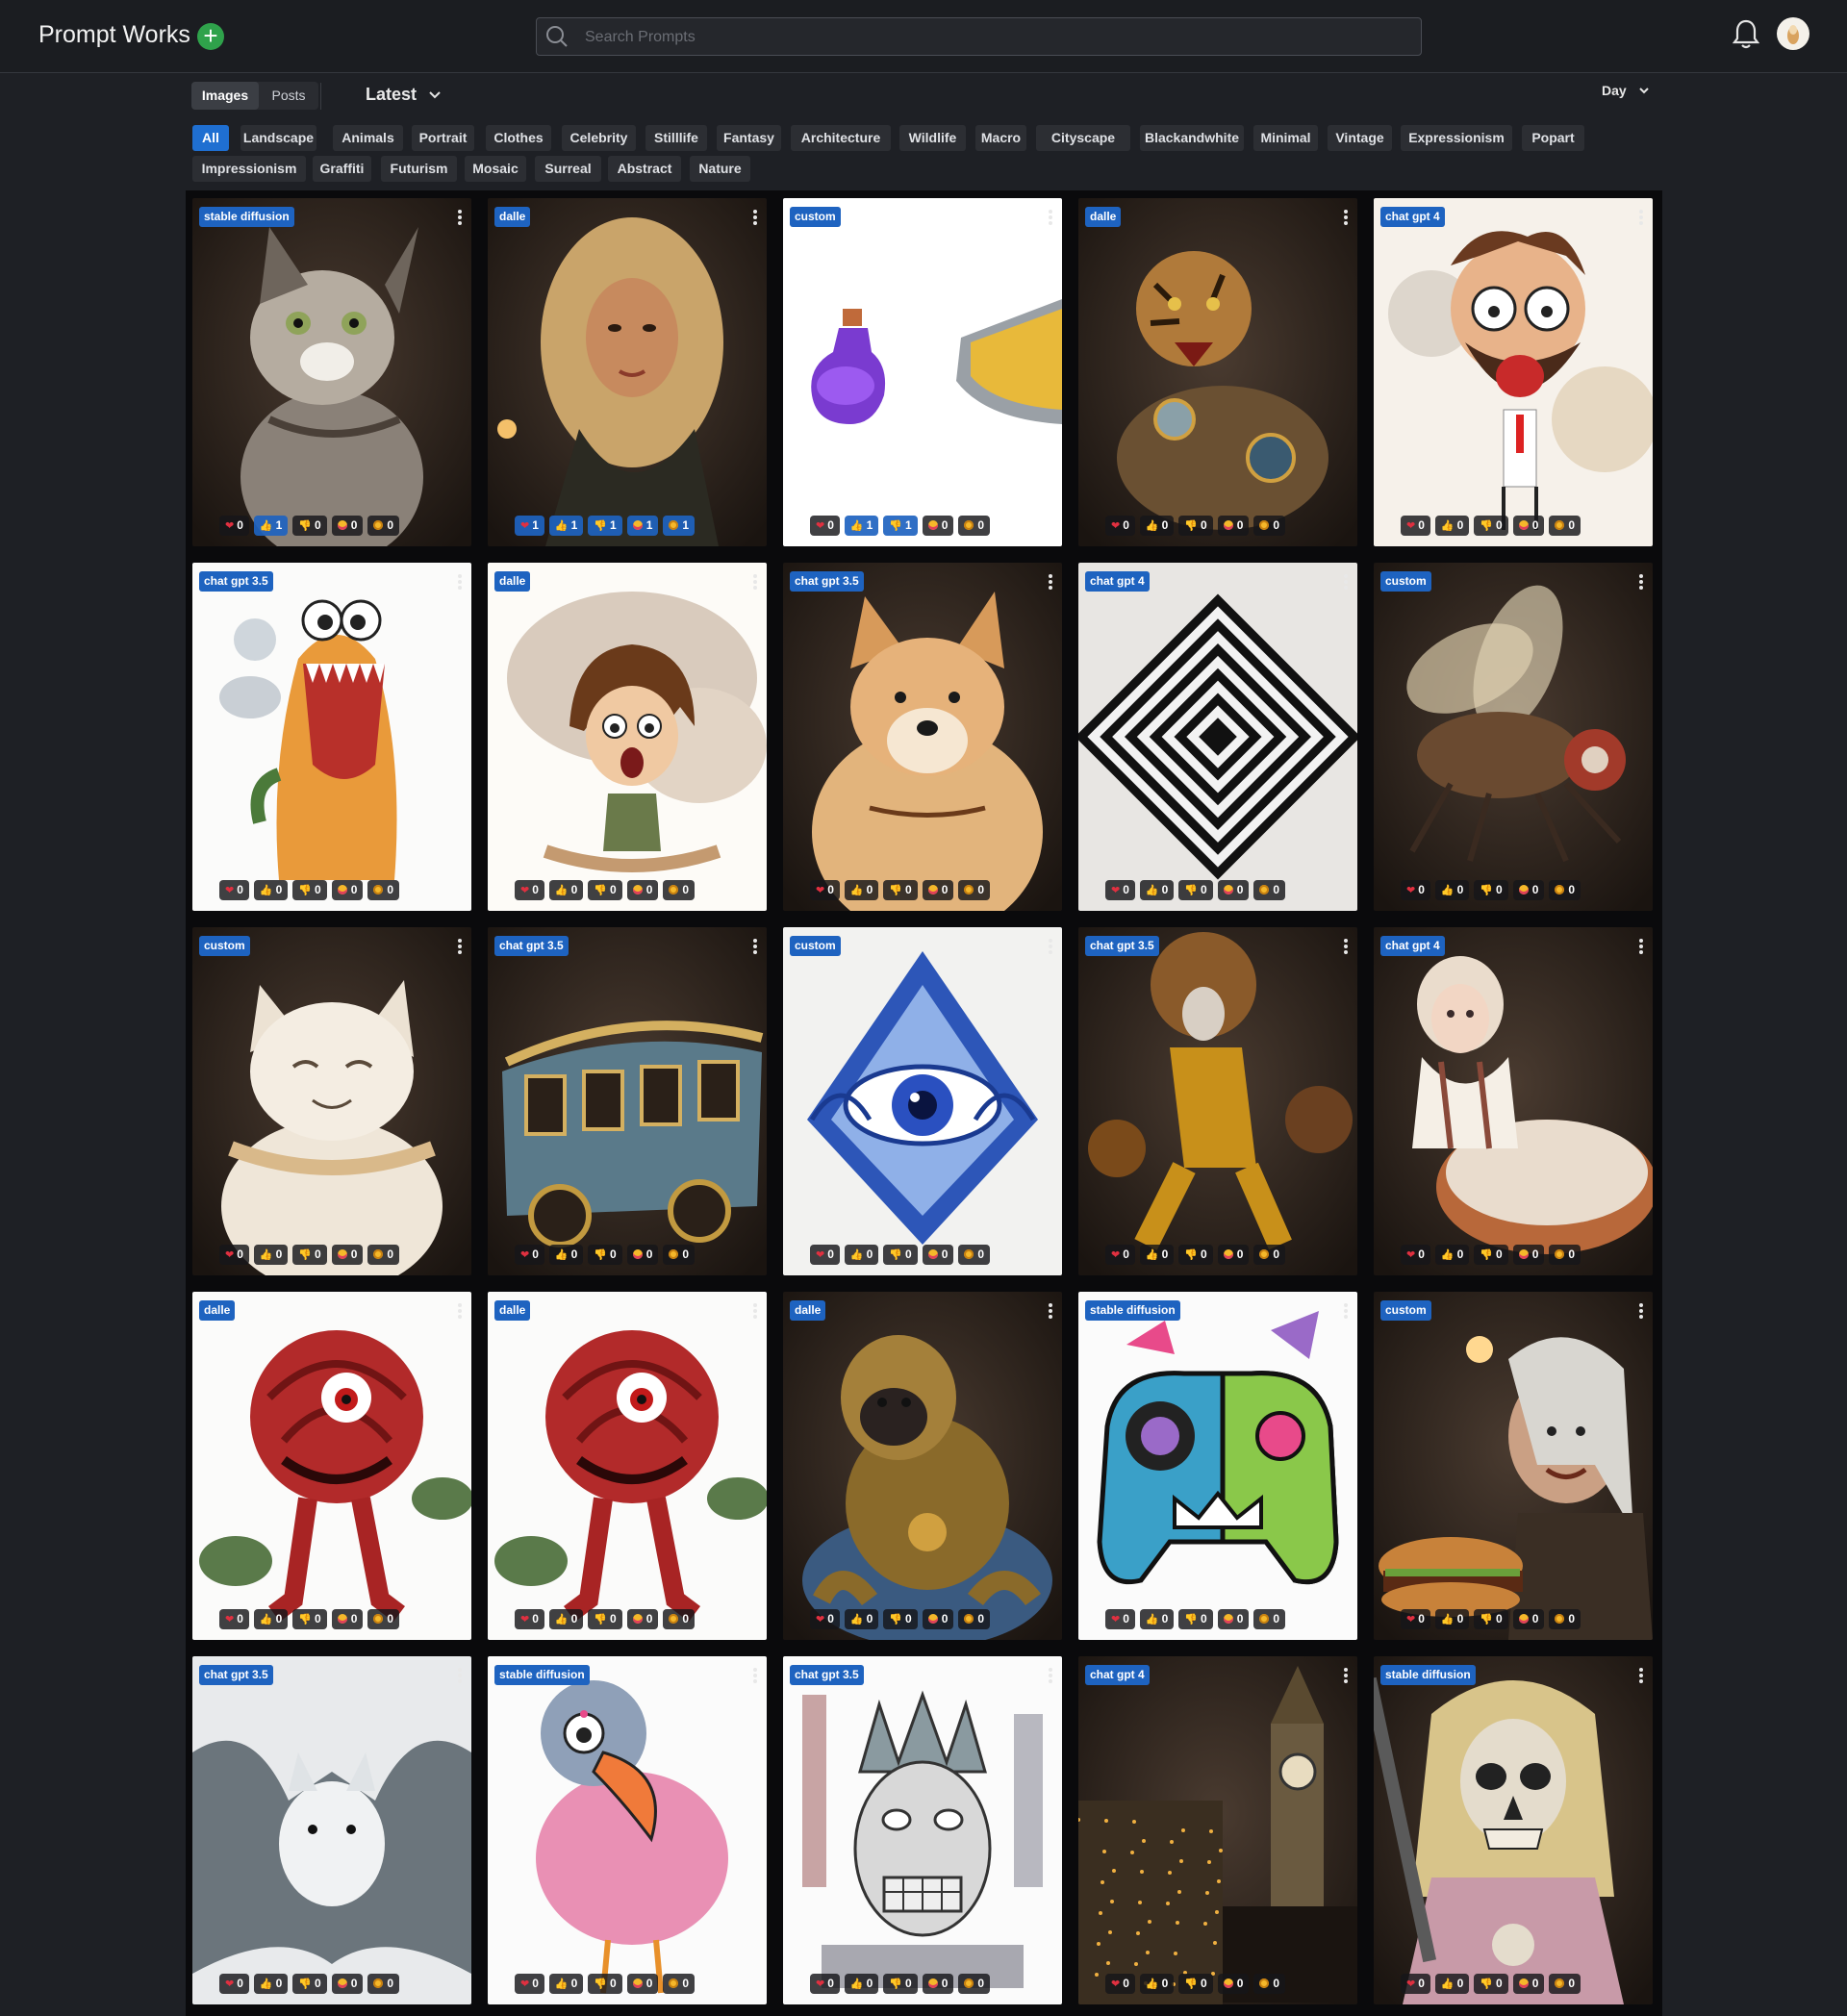  Describe the element at coordinates (289, 96) in the screenshot. I see `tab-posts: Posts` at that location.